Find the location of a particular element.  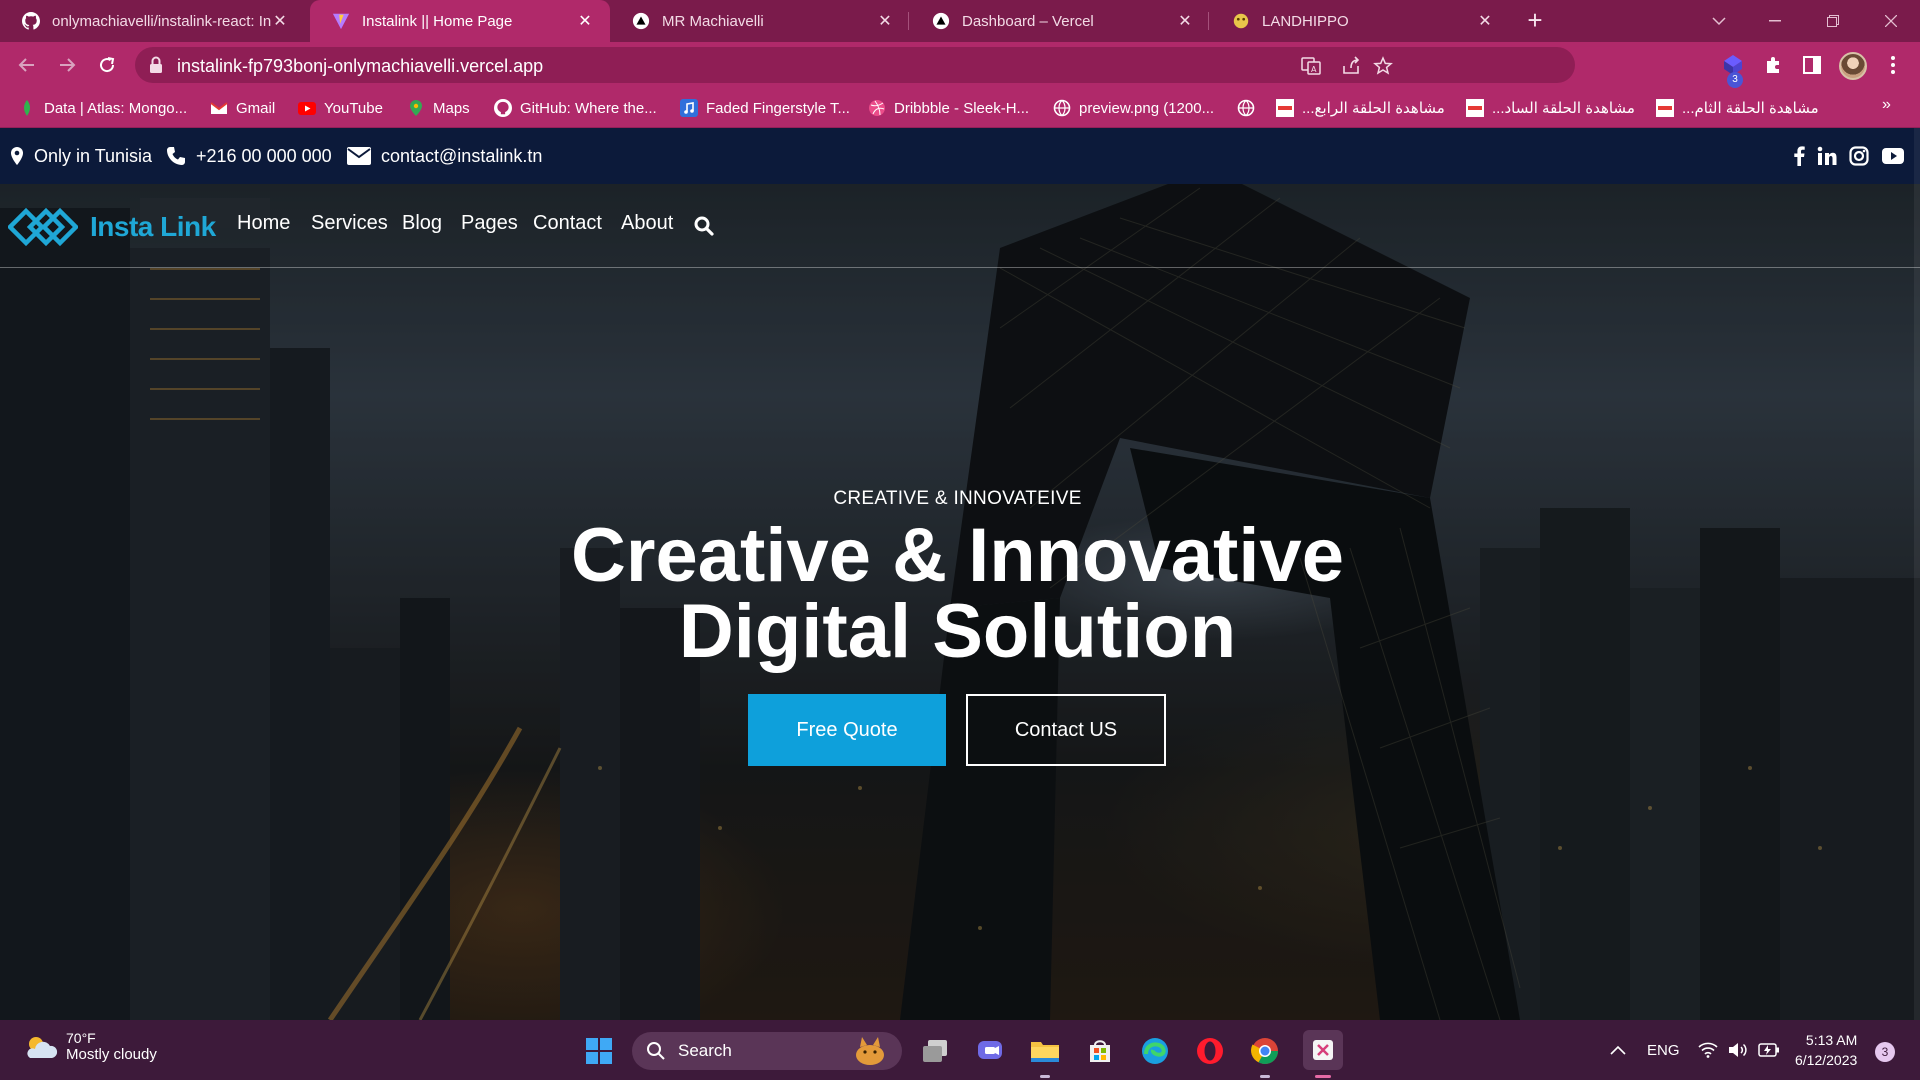

contact-us-button: Contact US is located at coordinates (1066, 730).